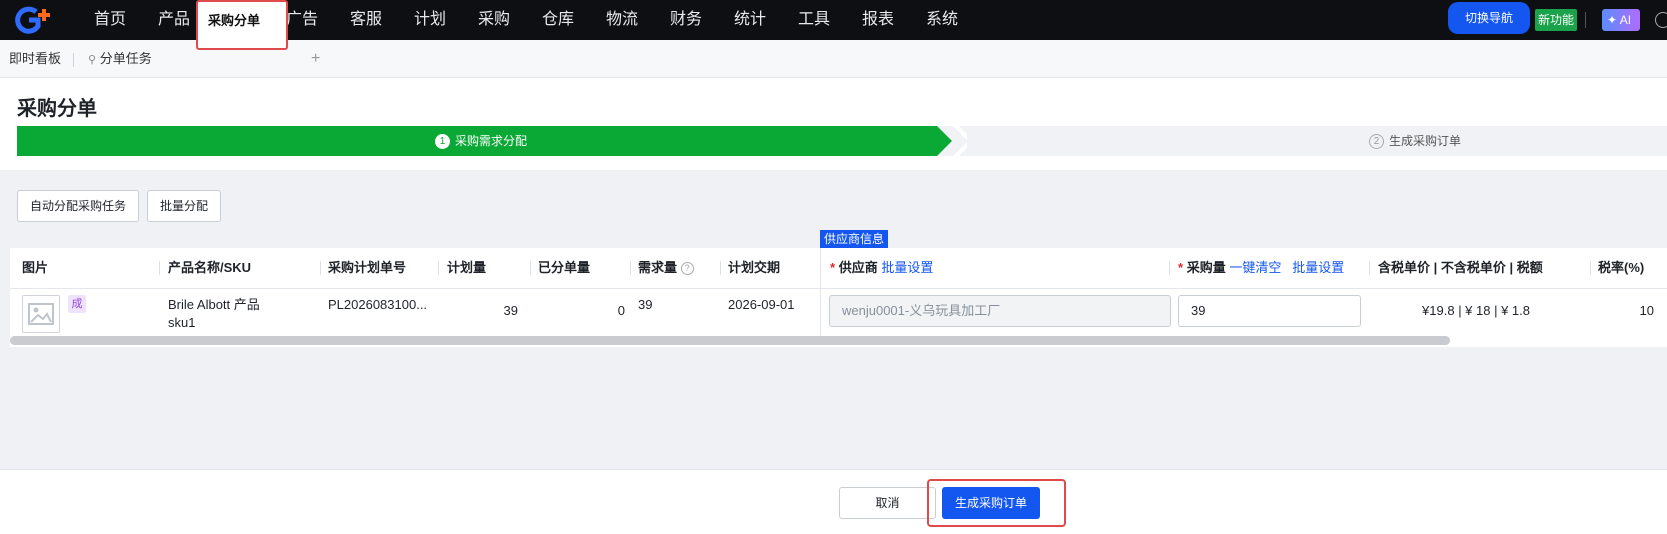  I want to click on step-1-number: 1, so click(442, 141).